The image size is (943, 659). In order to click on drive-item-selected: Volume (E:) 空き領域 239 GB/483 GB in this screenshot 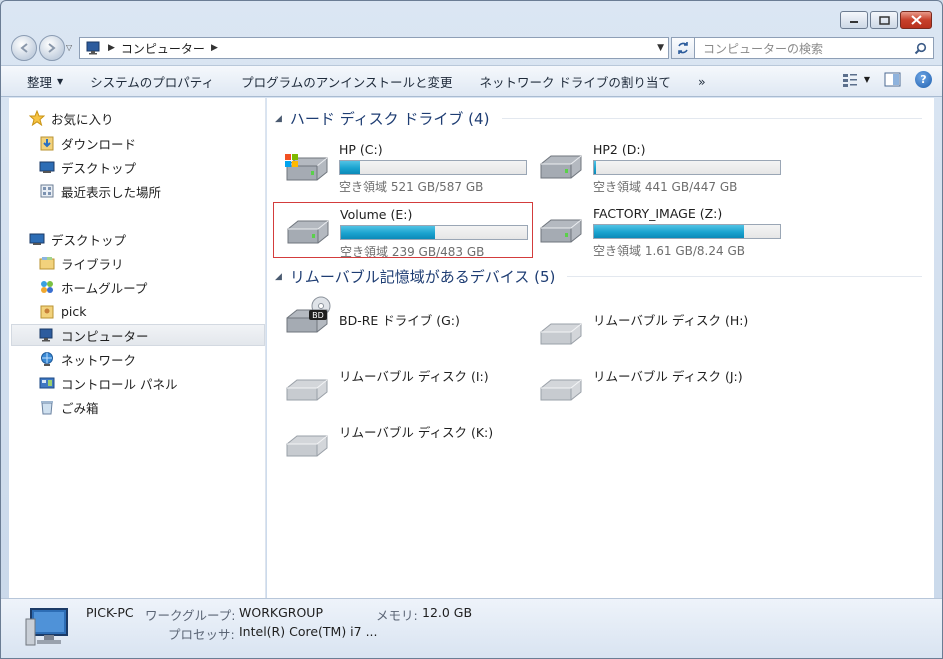, I will do `click(403, 230)`.